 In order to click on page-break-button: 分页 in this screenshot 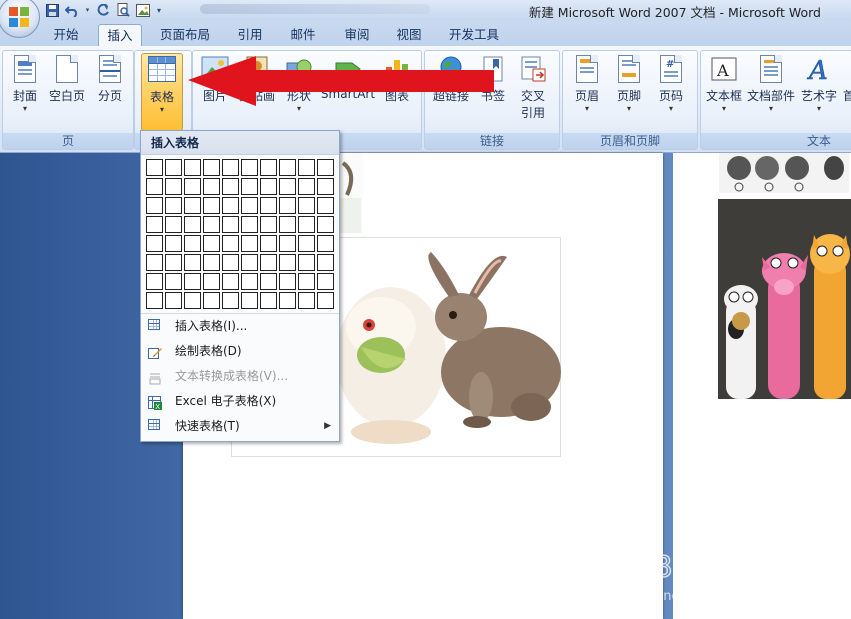, I will do `click(110, 78)`.